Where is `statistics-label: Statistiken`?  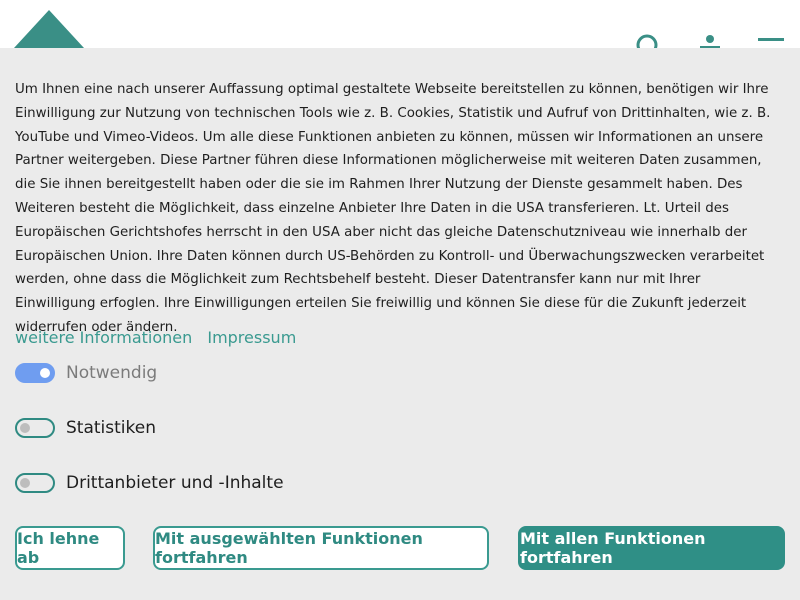
statistics-label: Statistiken is located at coordinates (111, 428).